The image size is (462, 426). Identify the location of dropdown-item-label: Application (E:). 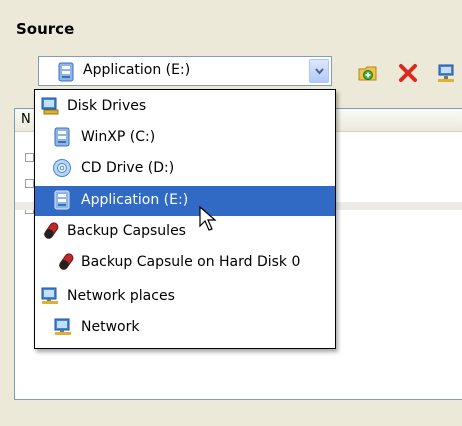
(135, 200).